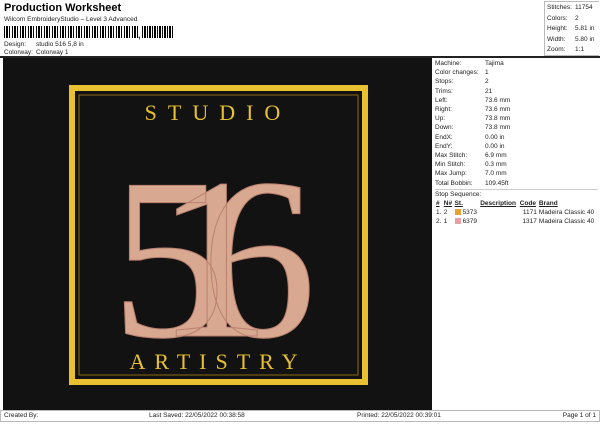 This screenshot has width=600, height=424. What do you see at coordinates (158, 32) in the screenshot?
I see `barcode-suffix` at bounding box center [158, 32].